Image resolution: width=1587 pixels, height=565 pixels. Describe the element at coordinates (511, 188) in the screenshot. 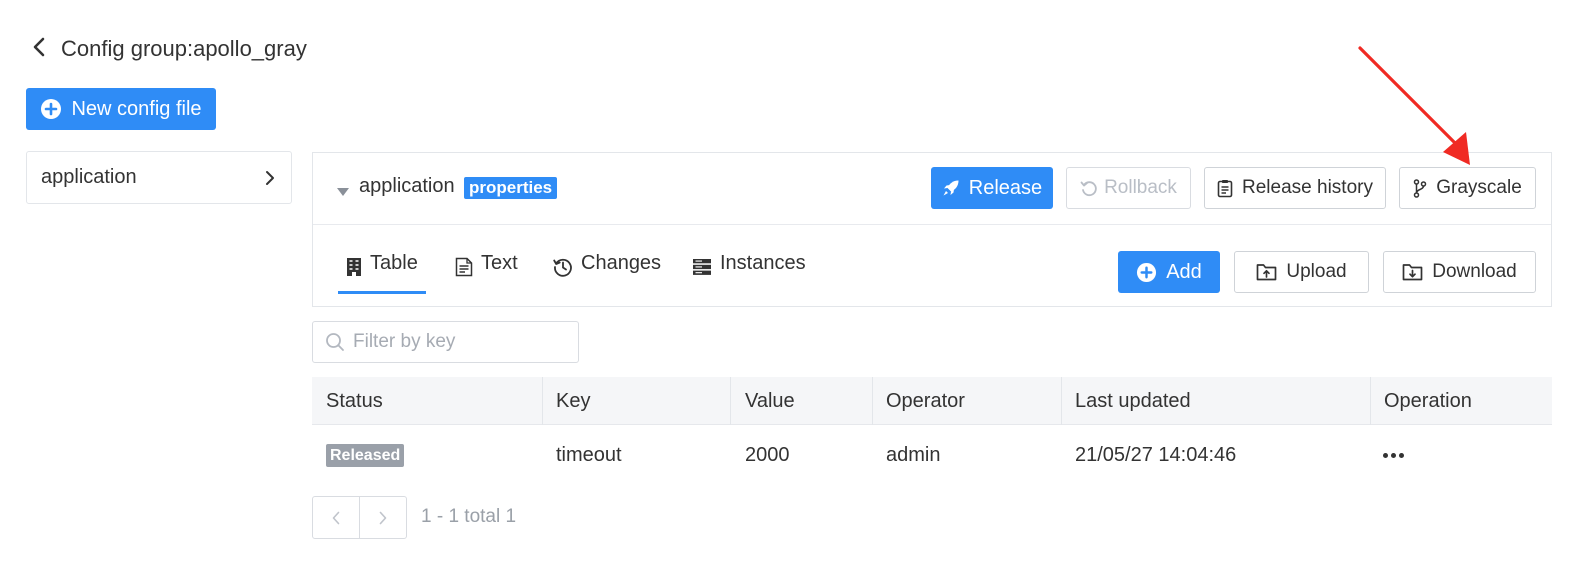

I see `format-badge: properties` at that location.